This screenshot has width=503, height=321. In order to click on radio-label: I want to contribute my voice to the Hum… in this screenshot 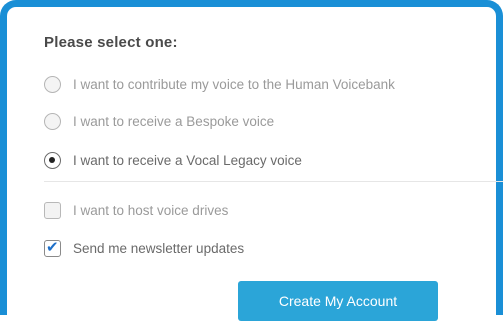, I will do `click(234, 84)`.